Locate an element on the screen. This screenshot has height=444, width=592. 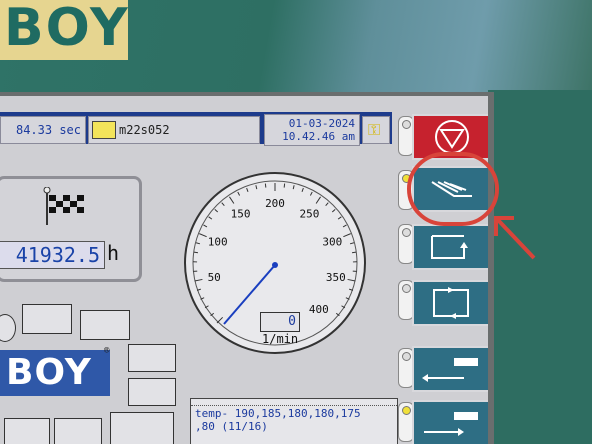
half-cycle-icon is located at coordinates (449, 247).